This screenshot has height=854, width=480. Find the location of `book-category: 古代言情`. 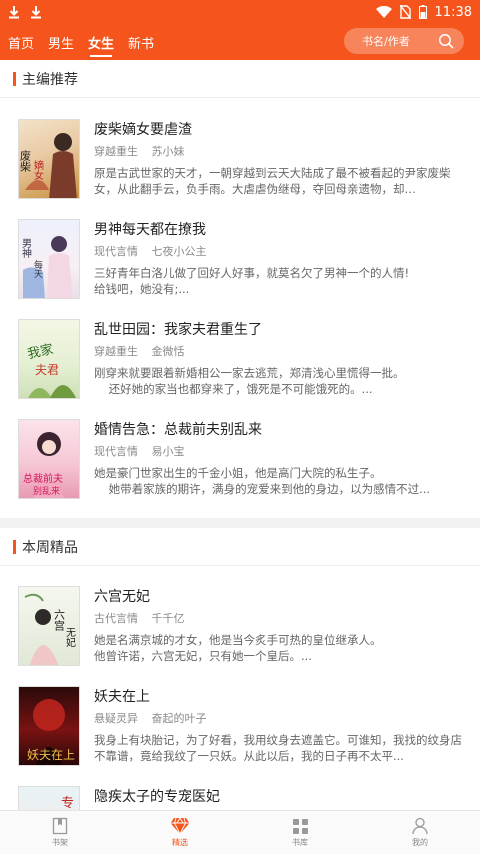

book-category: 古代言情 is located at coordinates (116, 618).